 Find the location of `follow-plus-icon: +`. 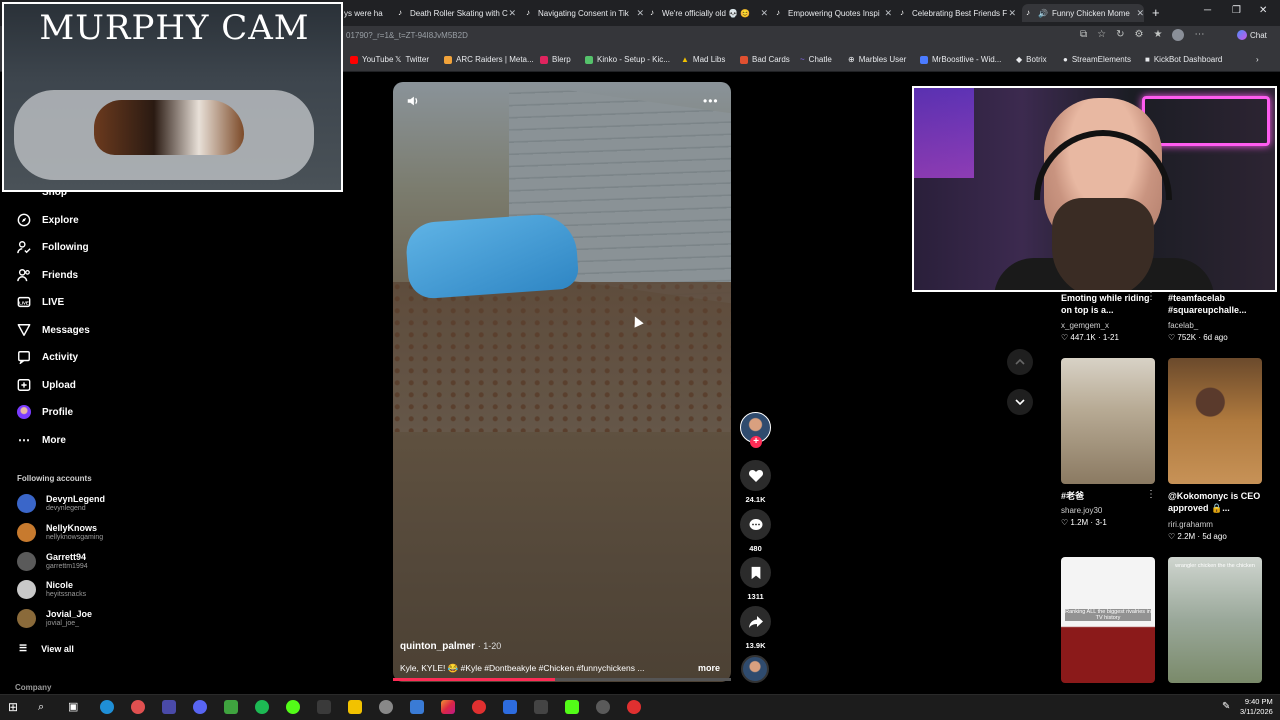

follow-plus-icon: + is located at coordinates (756, 442).